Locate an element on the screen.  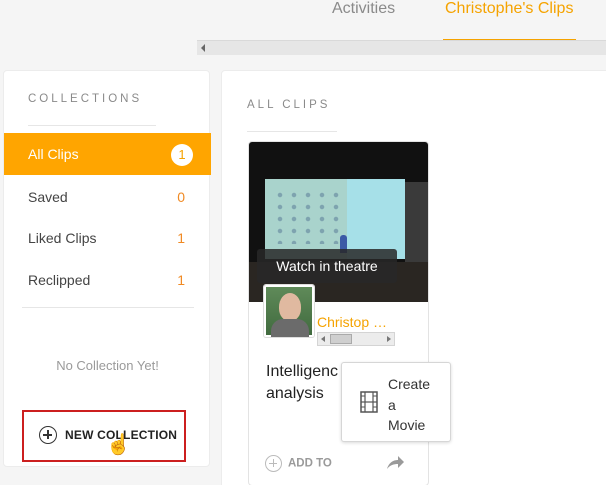
add-to-button: ADD TO is located at coordinates (298, 463).